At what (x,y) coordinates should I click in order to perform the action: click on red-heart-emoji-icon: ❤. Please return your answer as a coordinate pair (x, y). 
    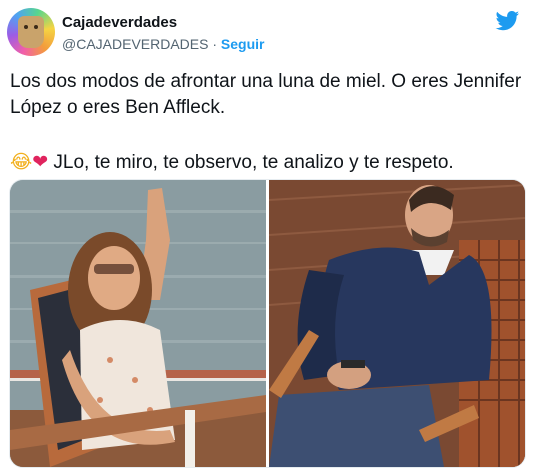
    Looking at the image, I should click on (40, 162).